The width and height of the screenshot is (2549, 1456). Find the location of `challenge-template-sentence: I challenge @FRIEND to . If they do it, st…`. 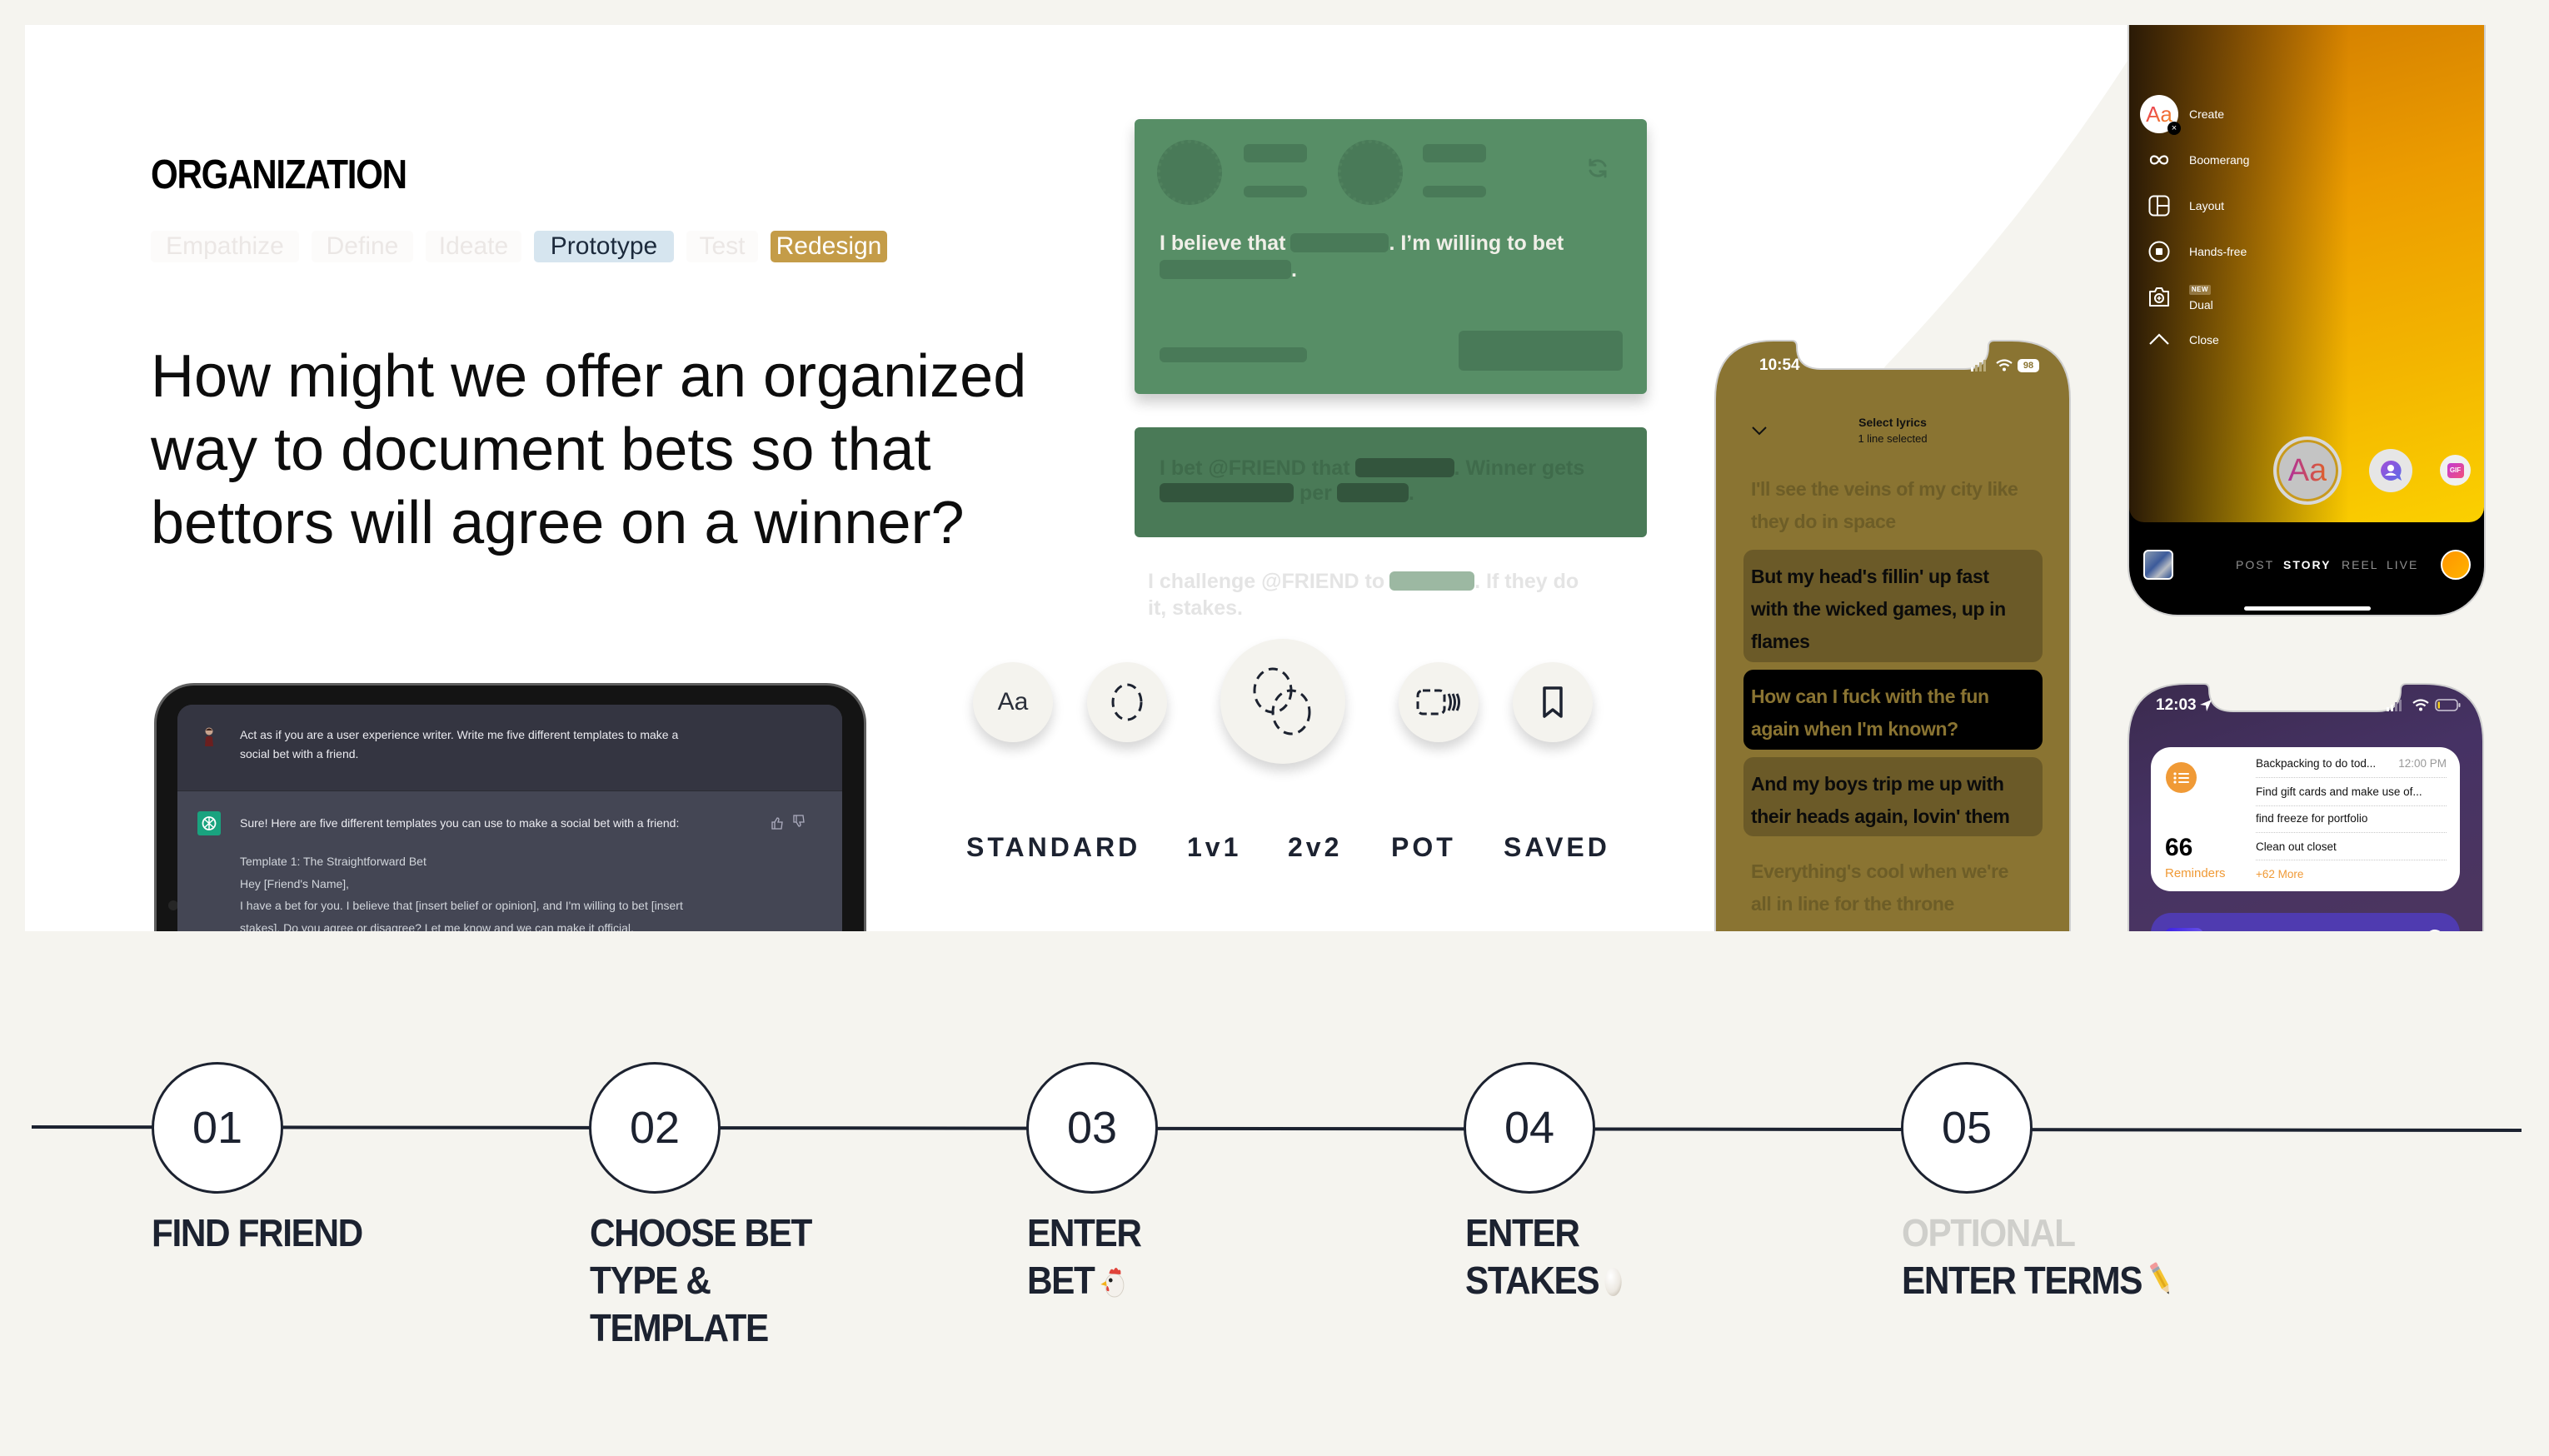

challenge-template-sentence: I challenge @FRIEND to . If they do it, st… is located at coordinates (1363, 594).